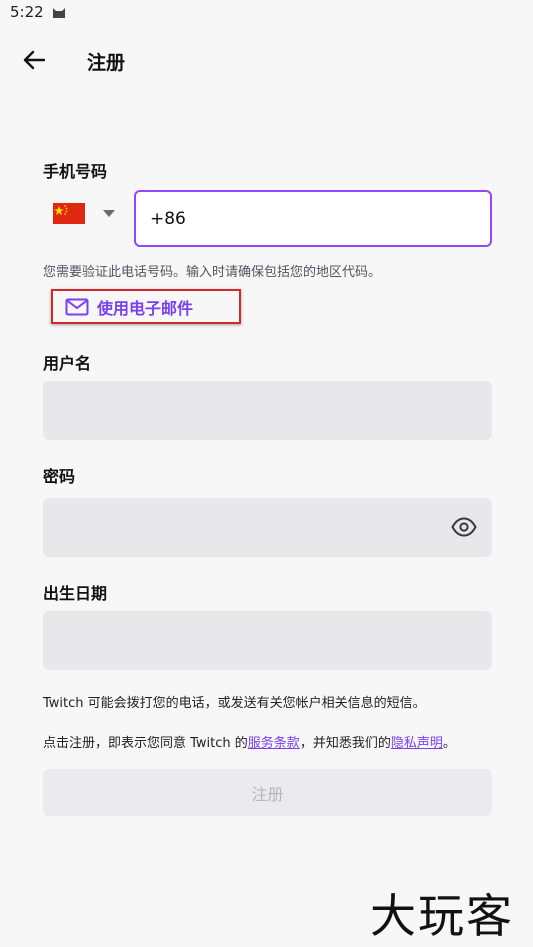  Describe the element at coordinates (75, 593) in the screenshot. I see `birthdate-label: 出生日期` at that location.